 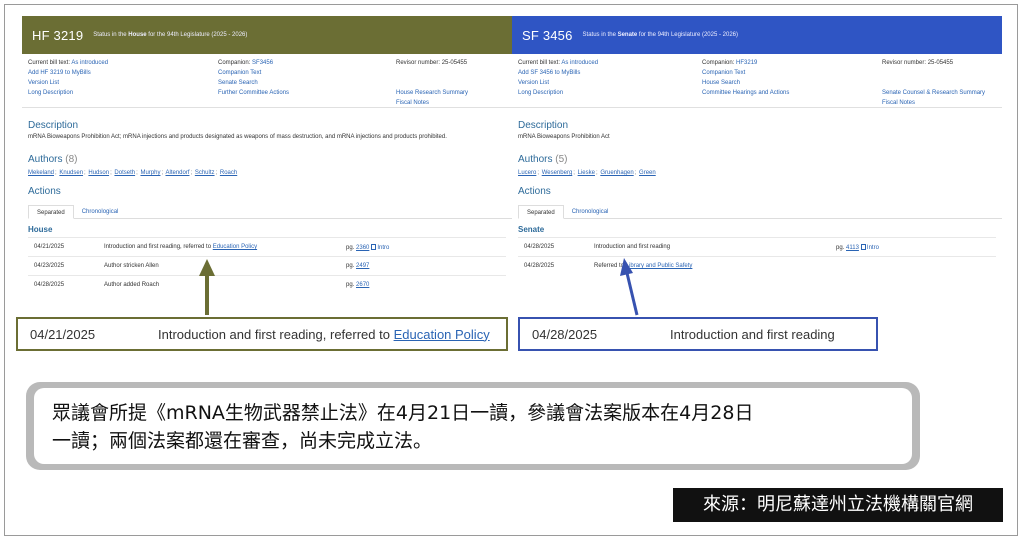 What do you see at coordinates (41, 173) in the screenshot?
I see `author-link: Mekeland` at bounding box center [41, 173].